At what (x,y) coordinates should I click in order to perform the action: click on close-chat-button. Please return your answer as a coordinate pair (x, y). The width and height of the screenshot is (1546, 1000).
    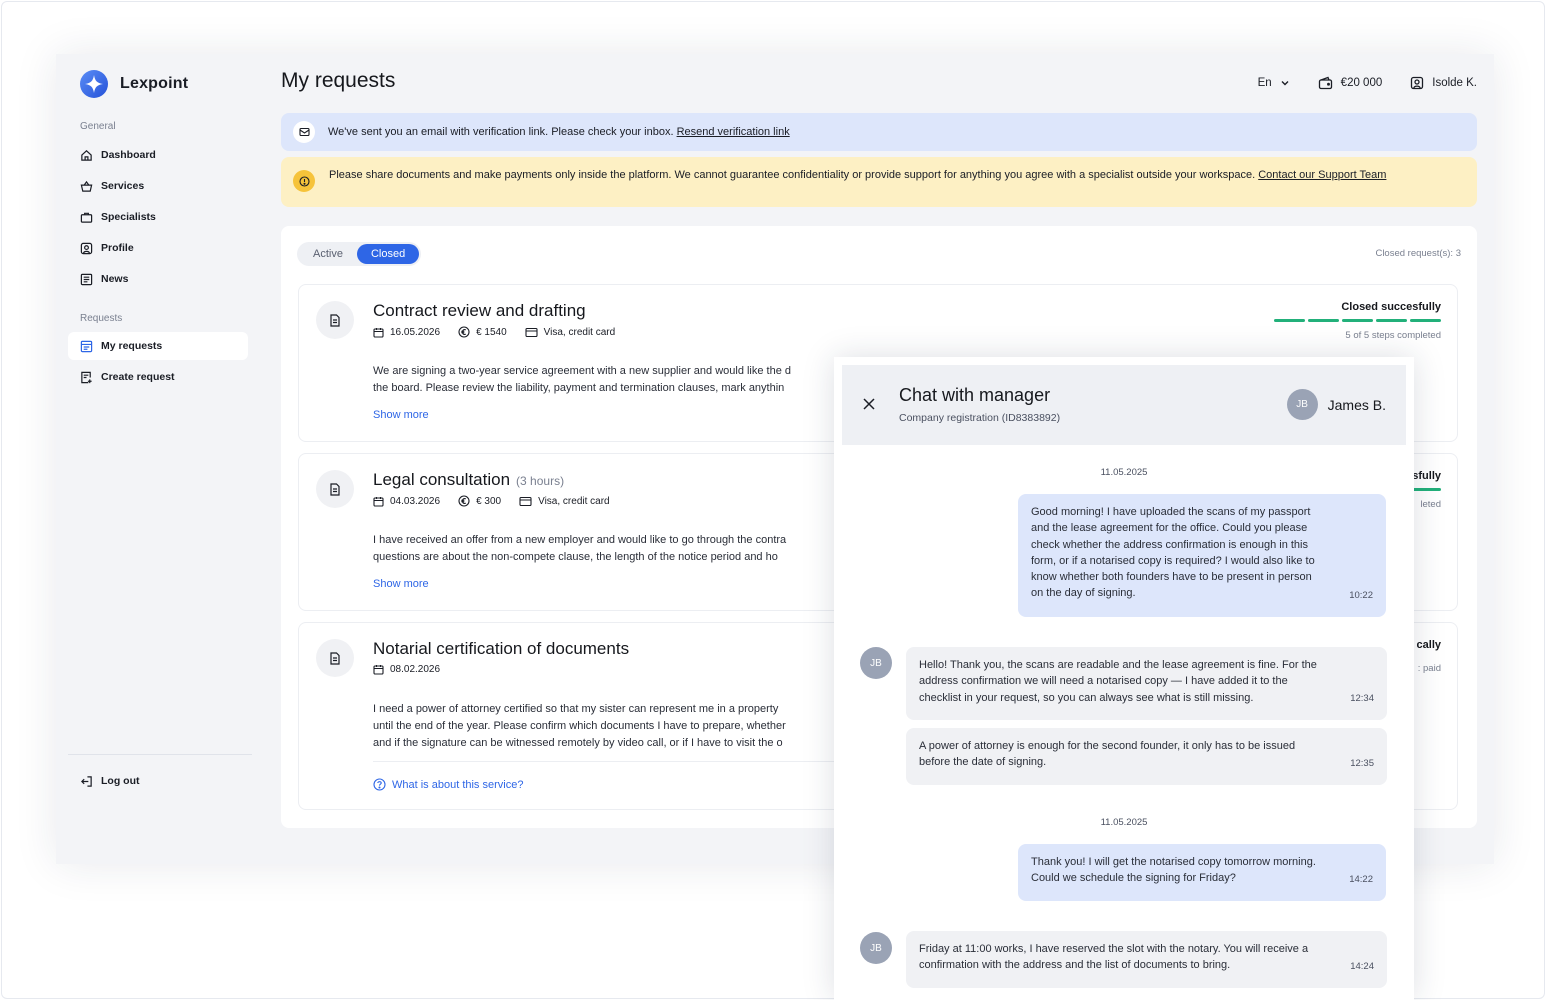
    Looking at the image, I should click on (869, 406).